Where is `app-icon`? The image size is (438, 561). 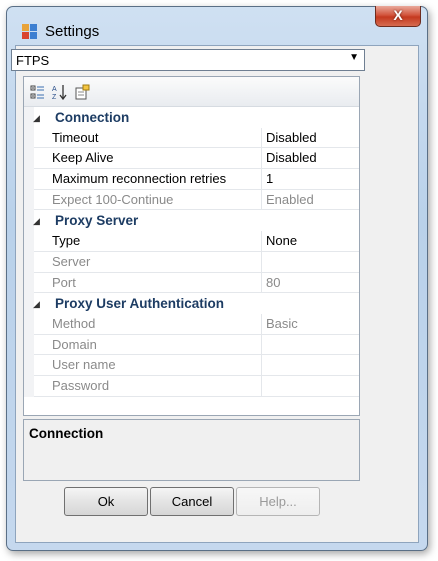
app-icon is located at coordinates (30, 32).